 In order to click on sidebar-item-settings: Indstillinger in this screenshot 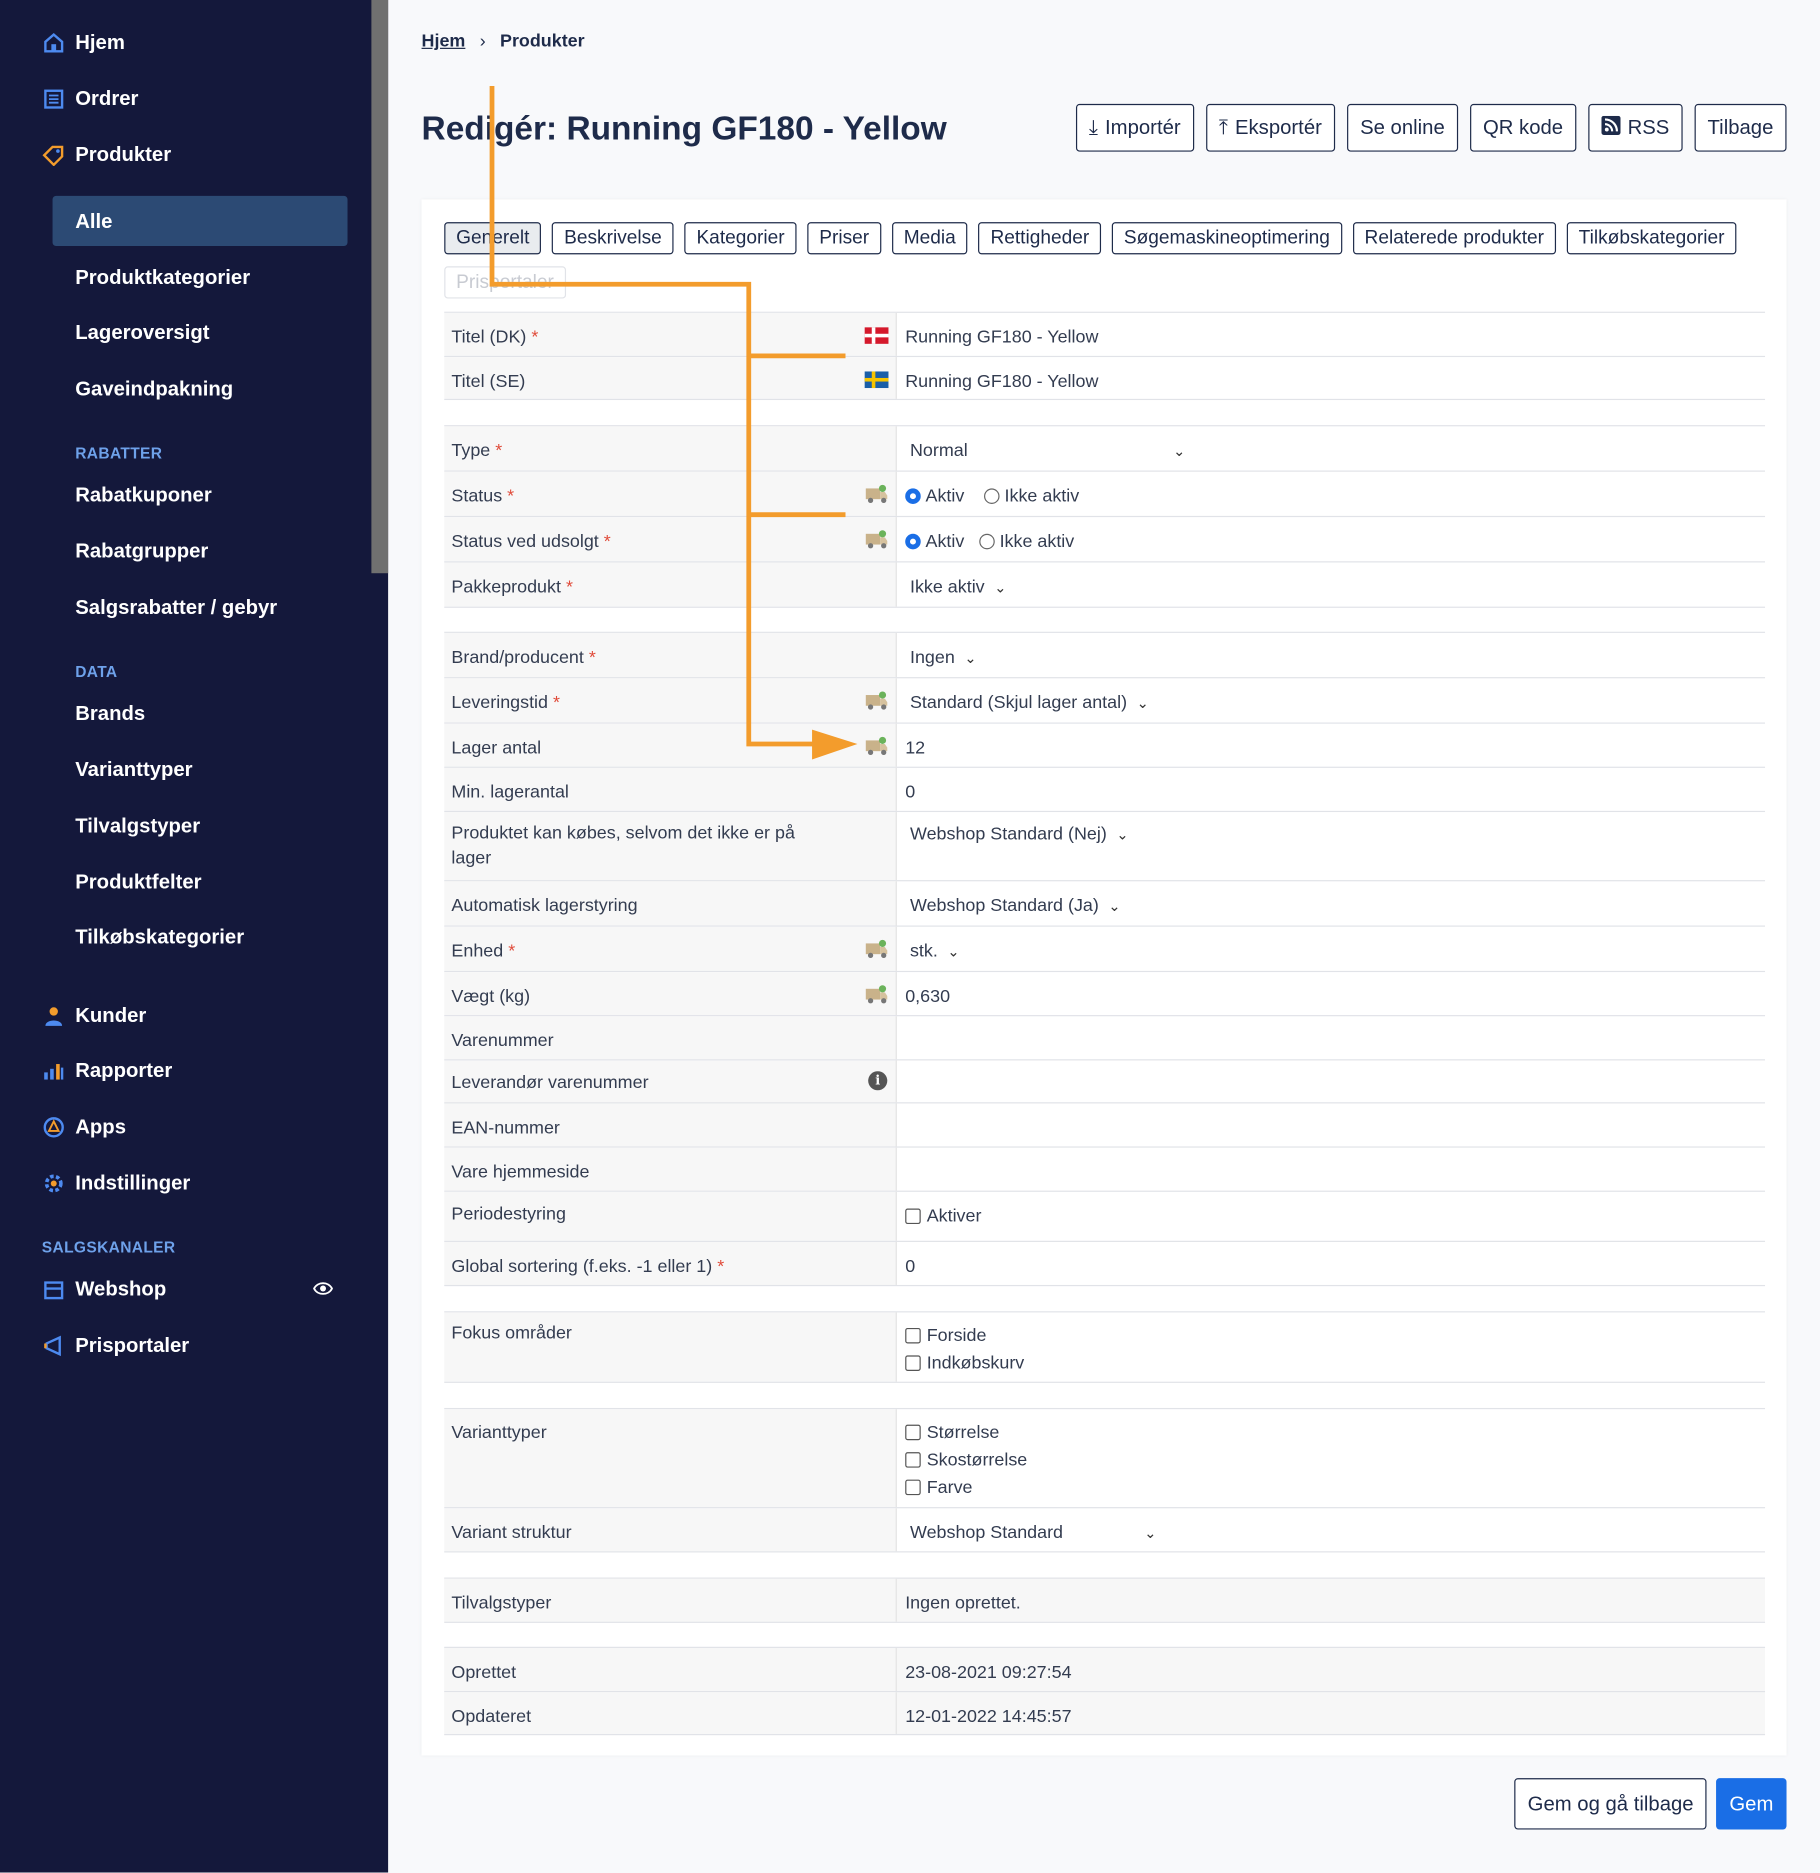, I will do `click(116, 1183)`.